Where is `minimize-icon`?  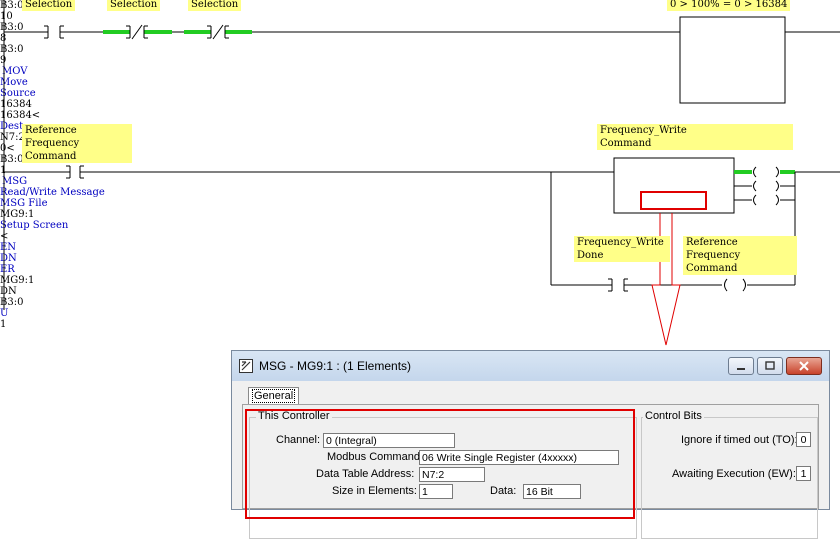 minimize-icon is located at coordinates (741, 369).